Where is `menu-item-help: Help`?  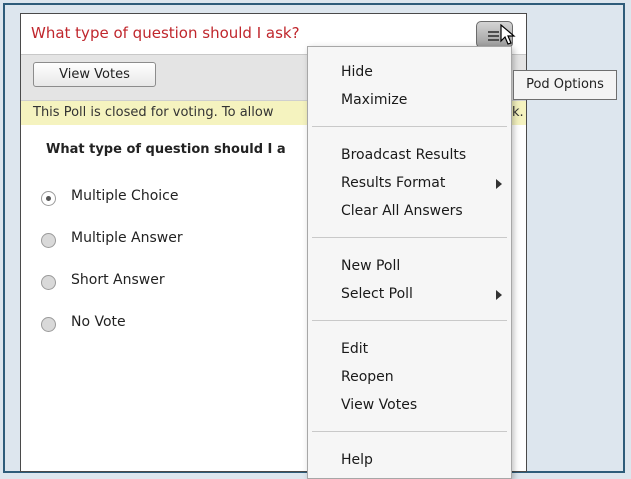
menu-item-help: Help is located at coordinates (357, 460).